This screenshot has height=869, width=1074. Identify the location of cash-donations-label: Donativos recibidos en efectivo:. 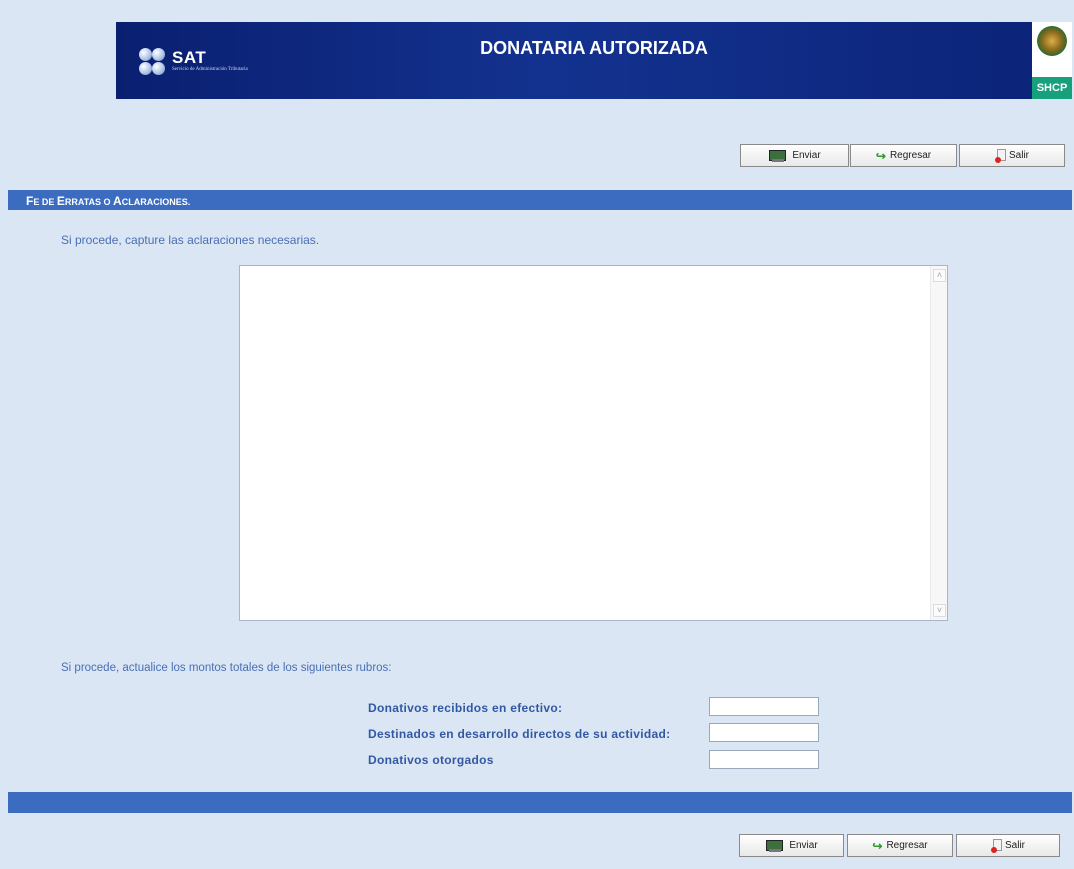
(465, 708).